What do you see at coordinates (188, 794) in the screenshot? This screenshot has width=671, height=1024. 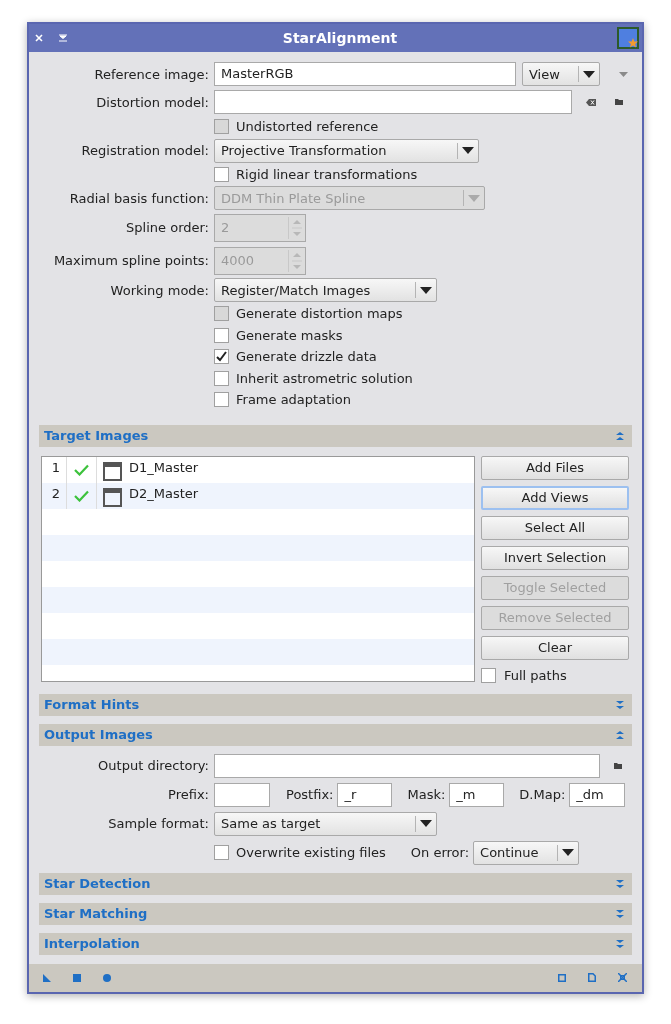 I see `field-label: Prefix:` at bounding box center [188, 794].